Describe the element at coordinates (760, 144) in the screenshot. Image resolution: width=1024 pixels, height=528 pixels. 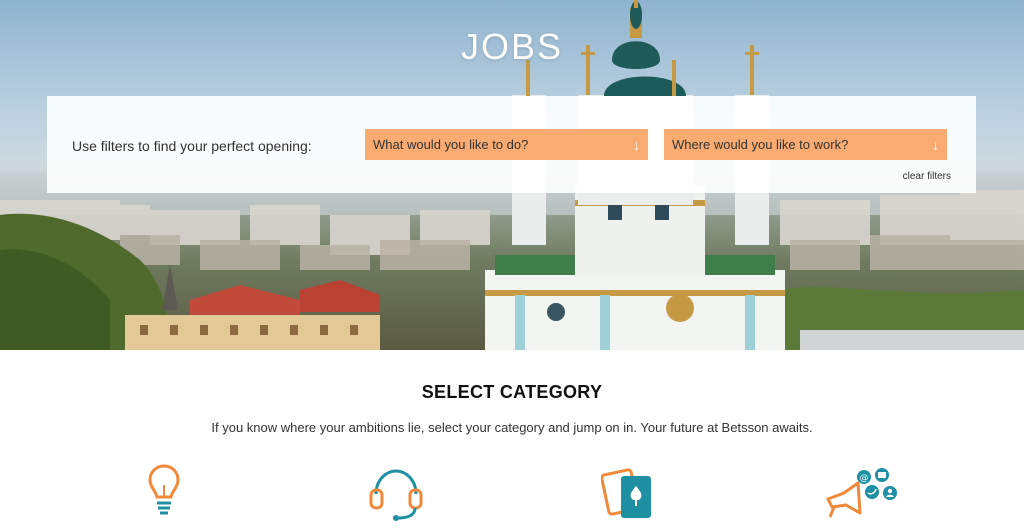
I see `location-dropdown-value: Where would you like to work?` at that location.